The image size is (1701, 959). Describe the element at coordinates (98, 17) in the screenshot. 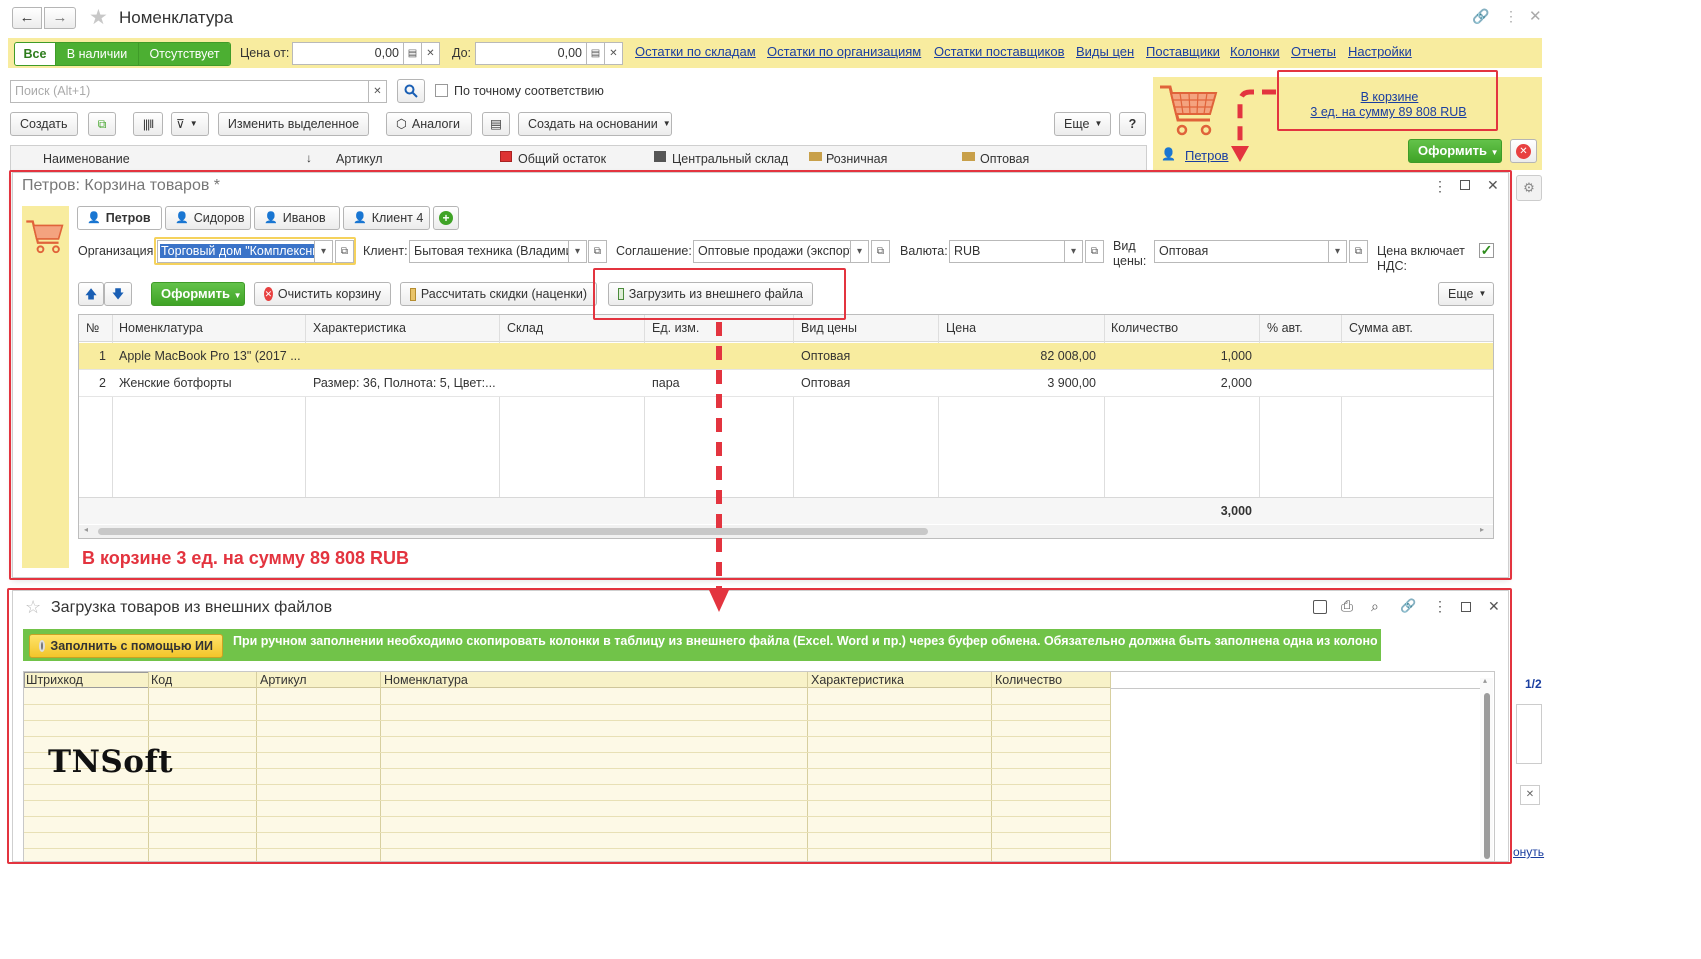

I see `favorite-star-icon: ★` at that location.